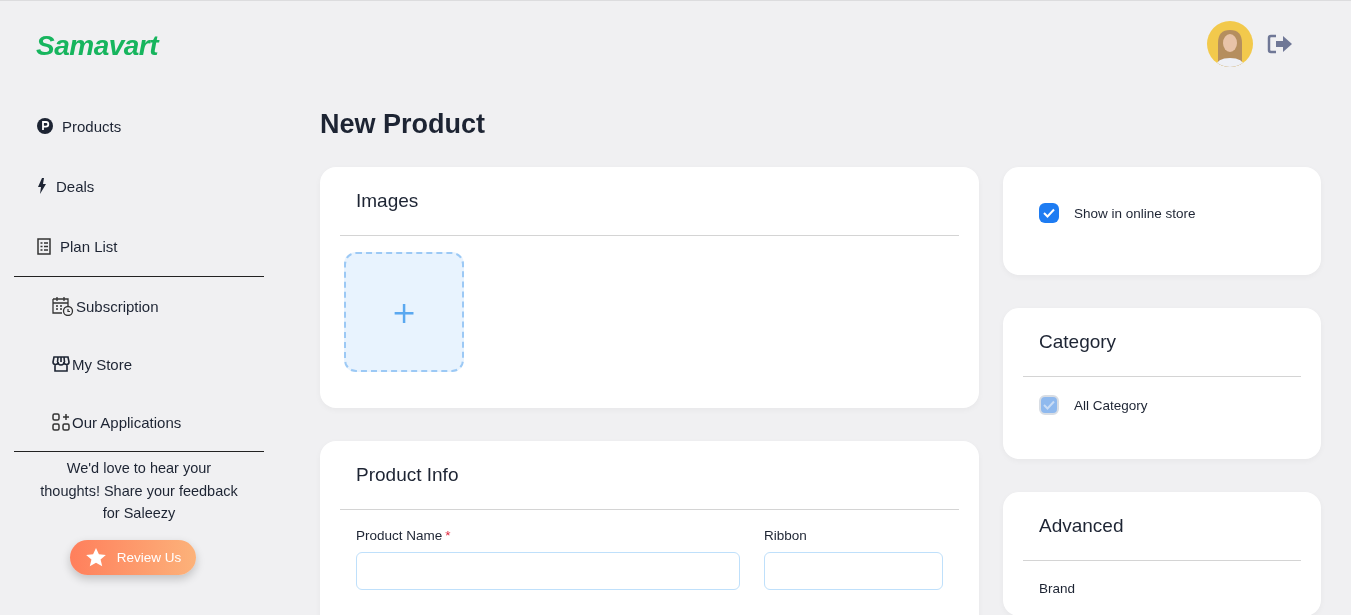 This screenshot has width=1351, height=615. Describe the element at coordinates (63, 306) in the screenshot. I see `calendar-clock-icon` at that location.